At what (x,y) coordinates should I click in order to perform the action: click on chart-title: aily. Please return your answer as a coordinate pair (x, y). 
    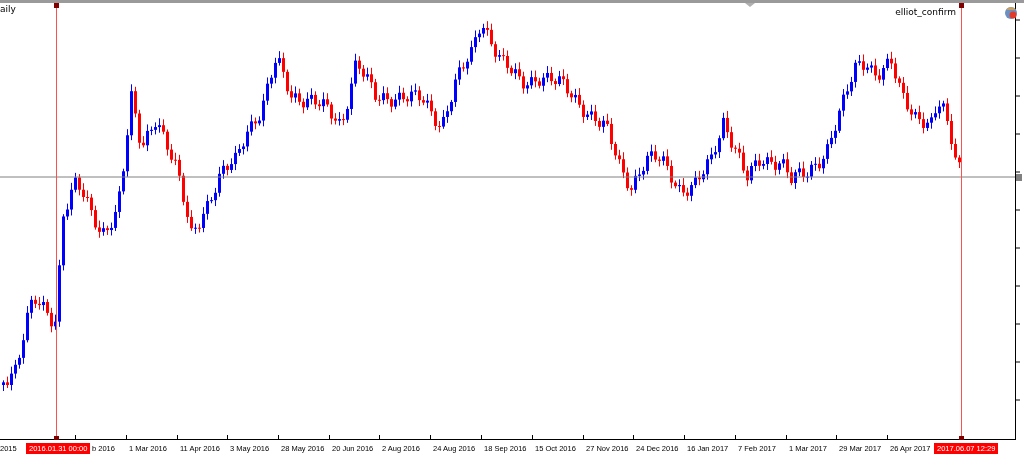
    Looking at the image, I should click on (8, 9).